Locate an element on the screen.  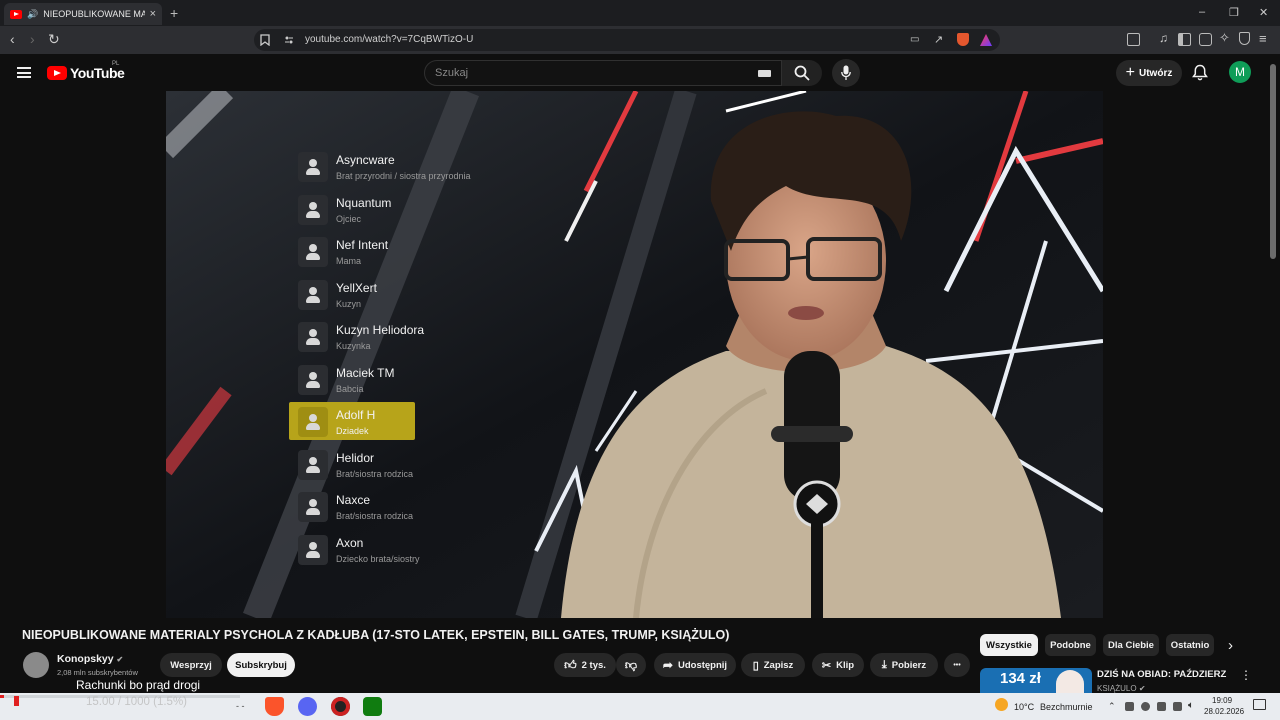
more-actions-button: ••• is located at coordinates (957, 665).